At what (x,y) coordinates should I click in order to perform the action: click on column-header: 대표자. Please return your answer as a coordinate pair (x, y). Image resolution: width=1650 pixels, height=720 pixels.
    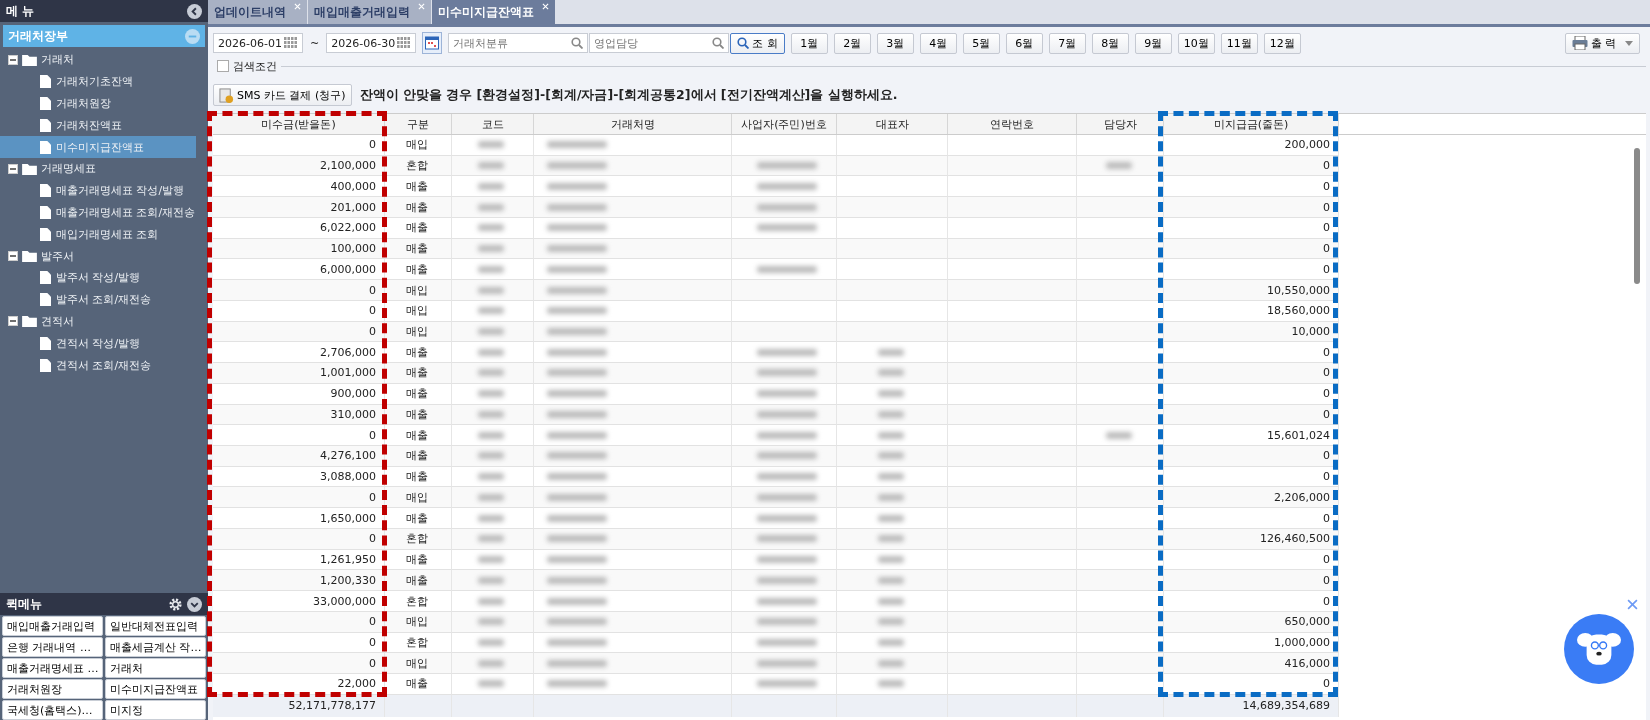
    Looking at the image, I should click on (892, 124).